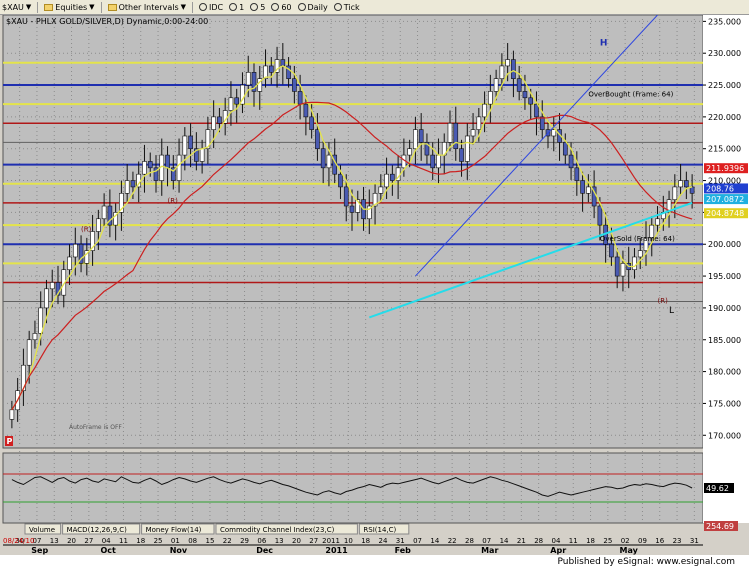 This screenshot has height=570, width=749. What do you see at coordinates (277, 530) in the screenshot?
I see `indicator-tab-label: Commodity Channel Index(23,C)` at bounding box center [277, 530].